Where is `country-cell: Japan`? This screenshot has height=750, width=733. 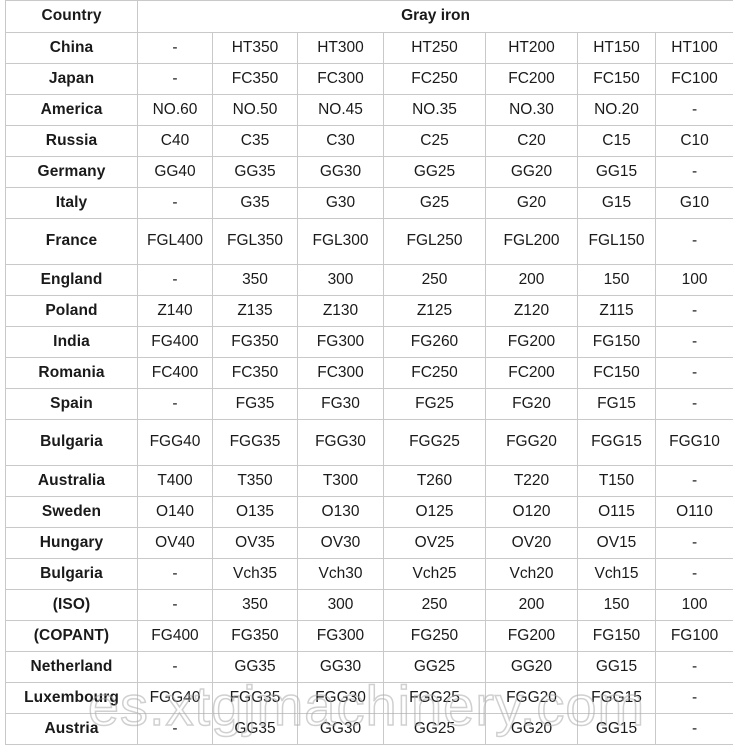 country-cell: Japan is located at coordinates (71, 79).